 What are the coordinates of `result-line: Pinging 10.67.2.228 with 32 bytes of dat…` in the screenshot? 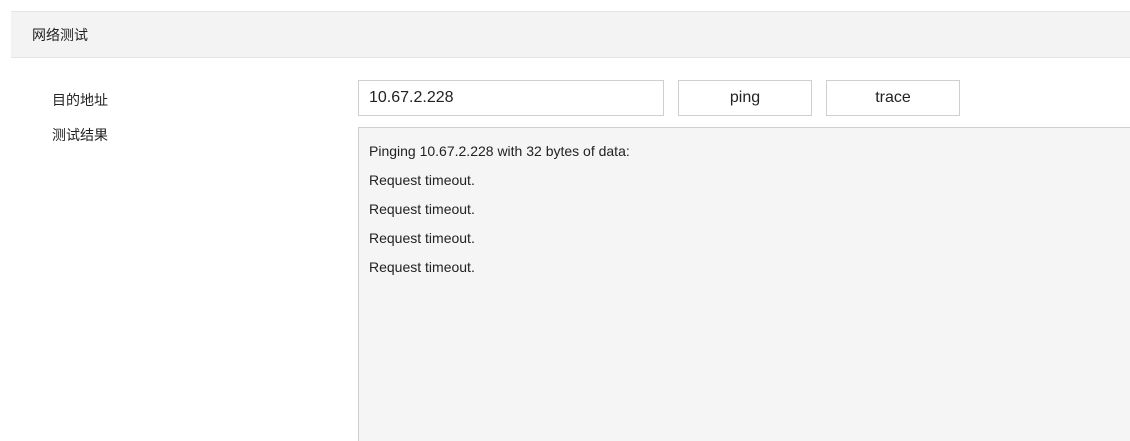 It's located at (499, 151).